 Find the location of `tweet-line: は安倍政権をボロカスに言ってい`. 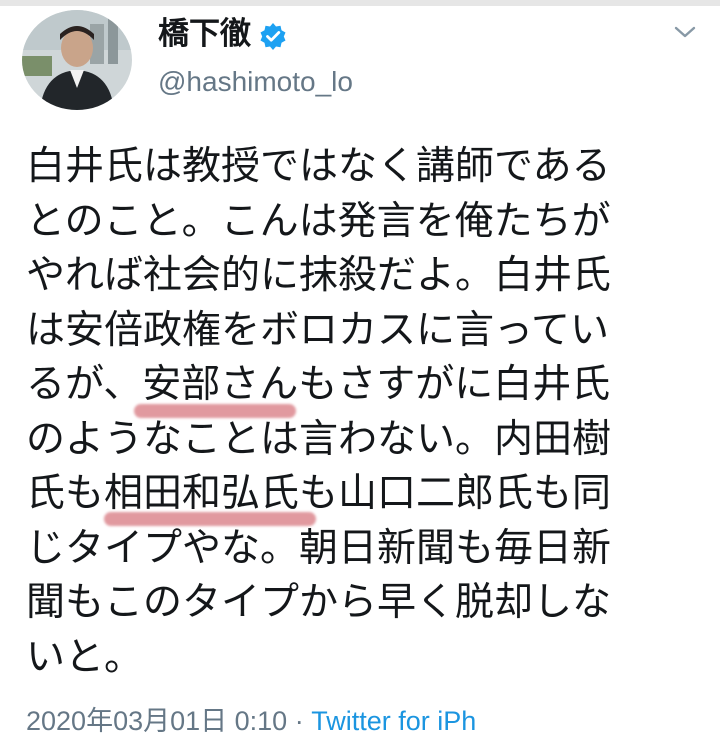

tweet-line: は安倍政権をボロカスに言ってい is located at coordinates (318, 330).